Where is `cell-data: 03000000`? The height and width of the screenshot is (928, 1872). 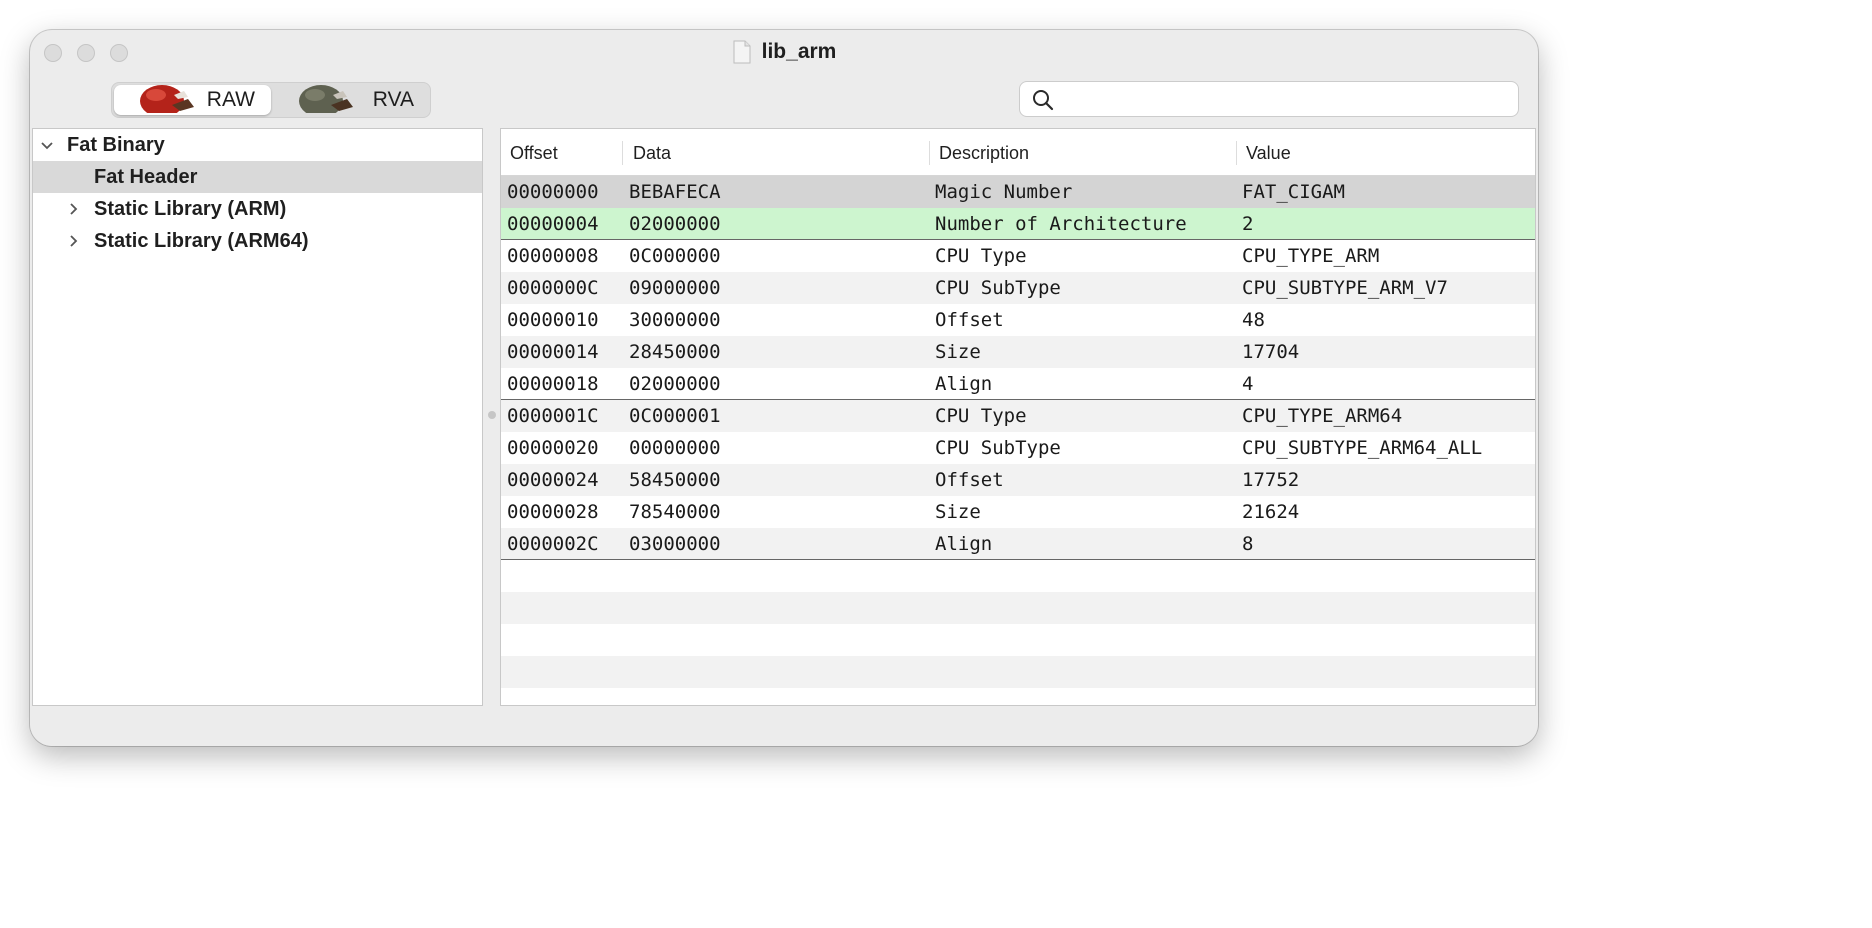 cell-data: 03000000 is located at coordinates (675, 544).